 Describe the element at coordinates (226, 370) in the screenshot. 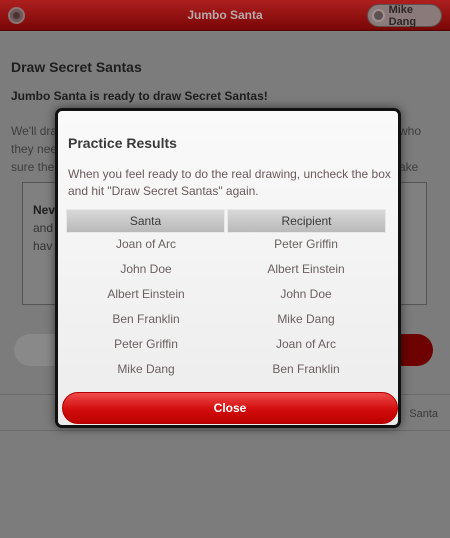

I see `table-row: Mike Dang Ben Franklin` at that location.